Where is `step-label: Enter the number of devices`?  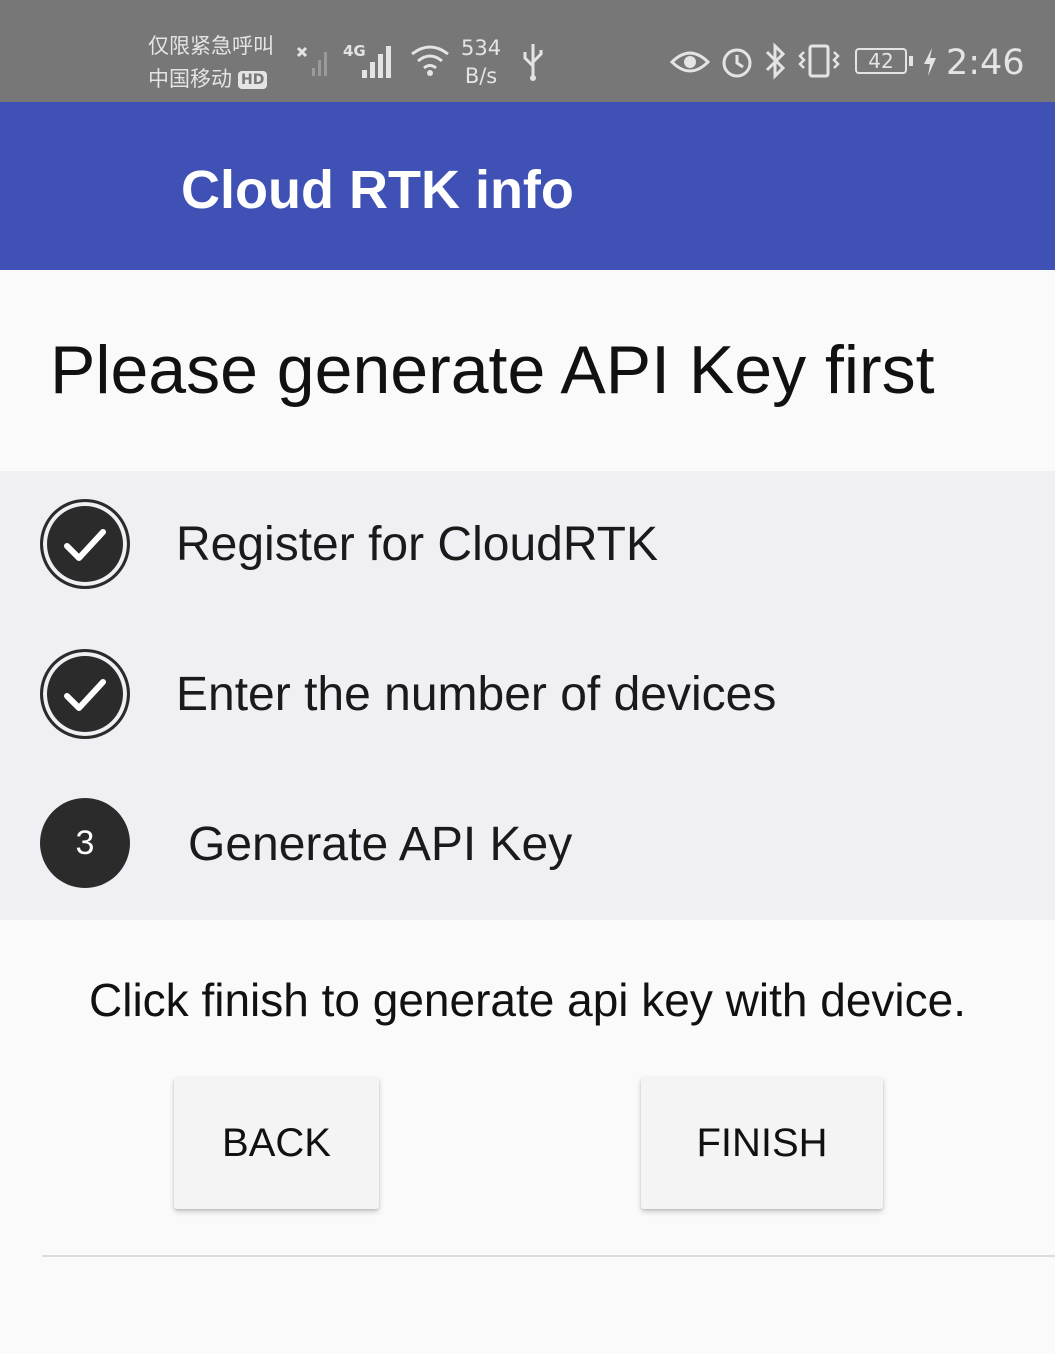
step-label: Enter the number of devices is located at coordinates (476, 694).